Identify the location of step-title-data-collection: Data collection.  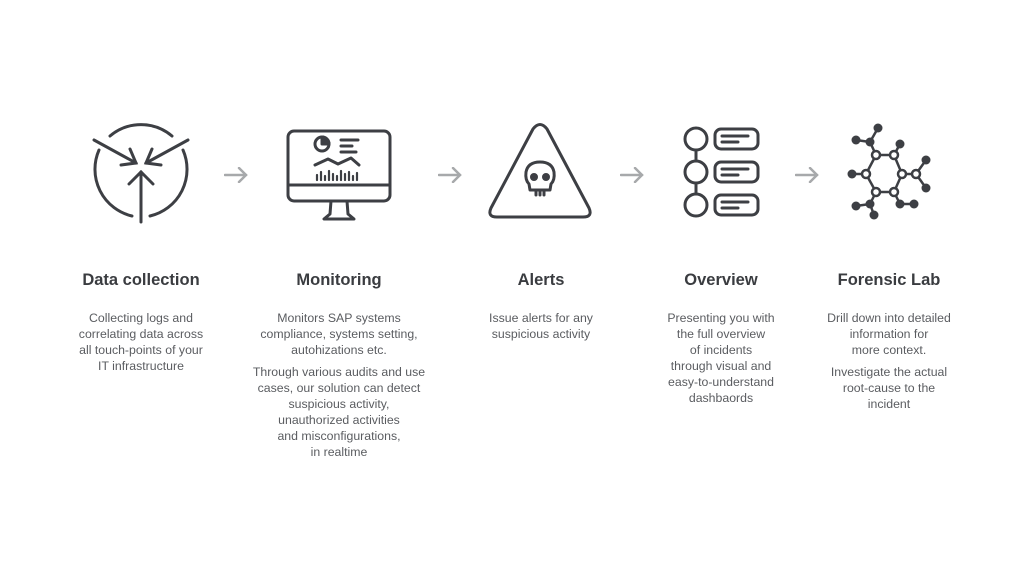
(141, 280).